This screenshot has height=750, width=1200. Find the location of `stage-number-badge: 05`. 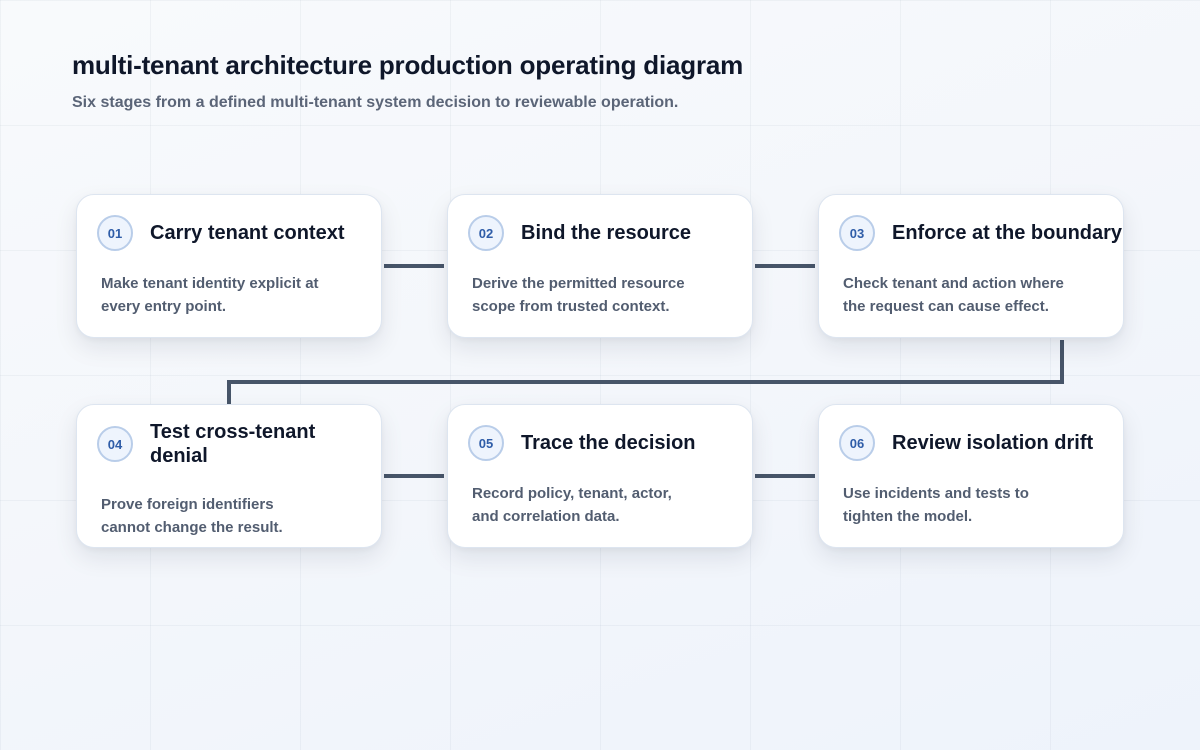

stage-number-badge: 05 is located at coordinates (486, 443).